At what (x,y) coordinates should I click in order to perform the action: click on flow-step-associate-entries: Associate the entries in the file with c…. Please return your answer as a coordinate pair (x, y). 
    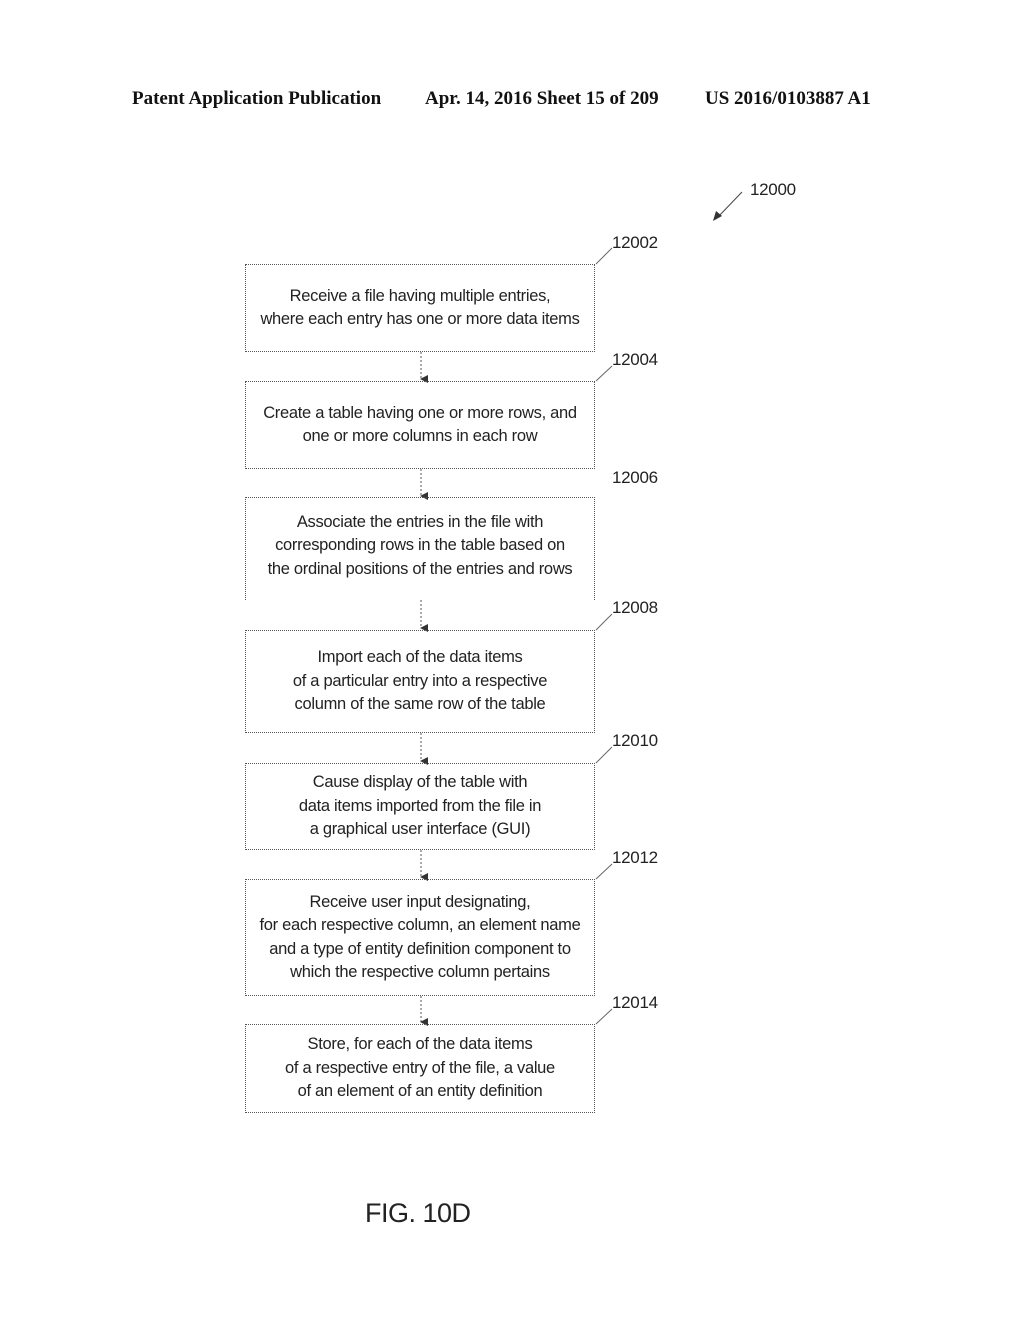
    Looking at the image, I should click on (420, 548).